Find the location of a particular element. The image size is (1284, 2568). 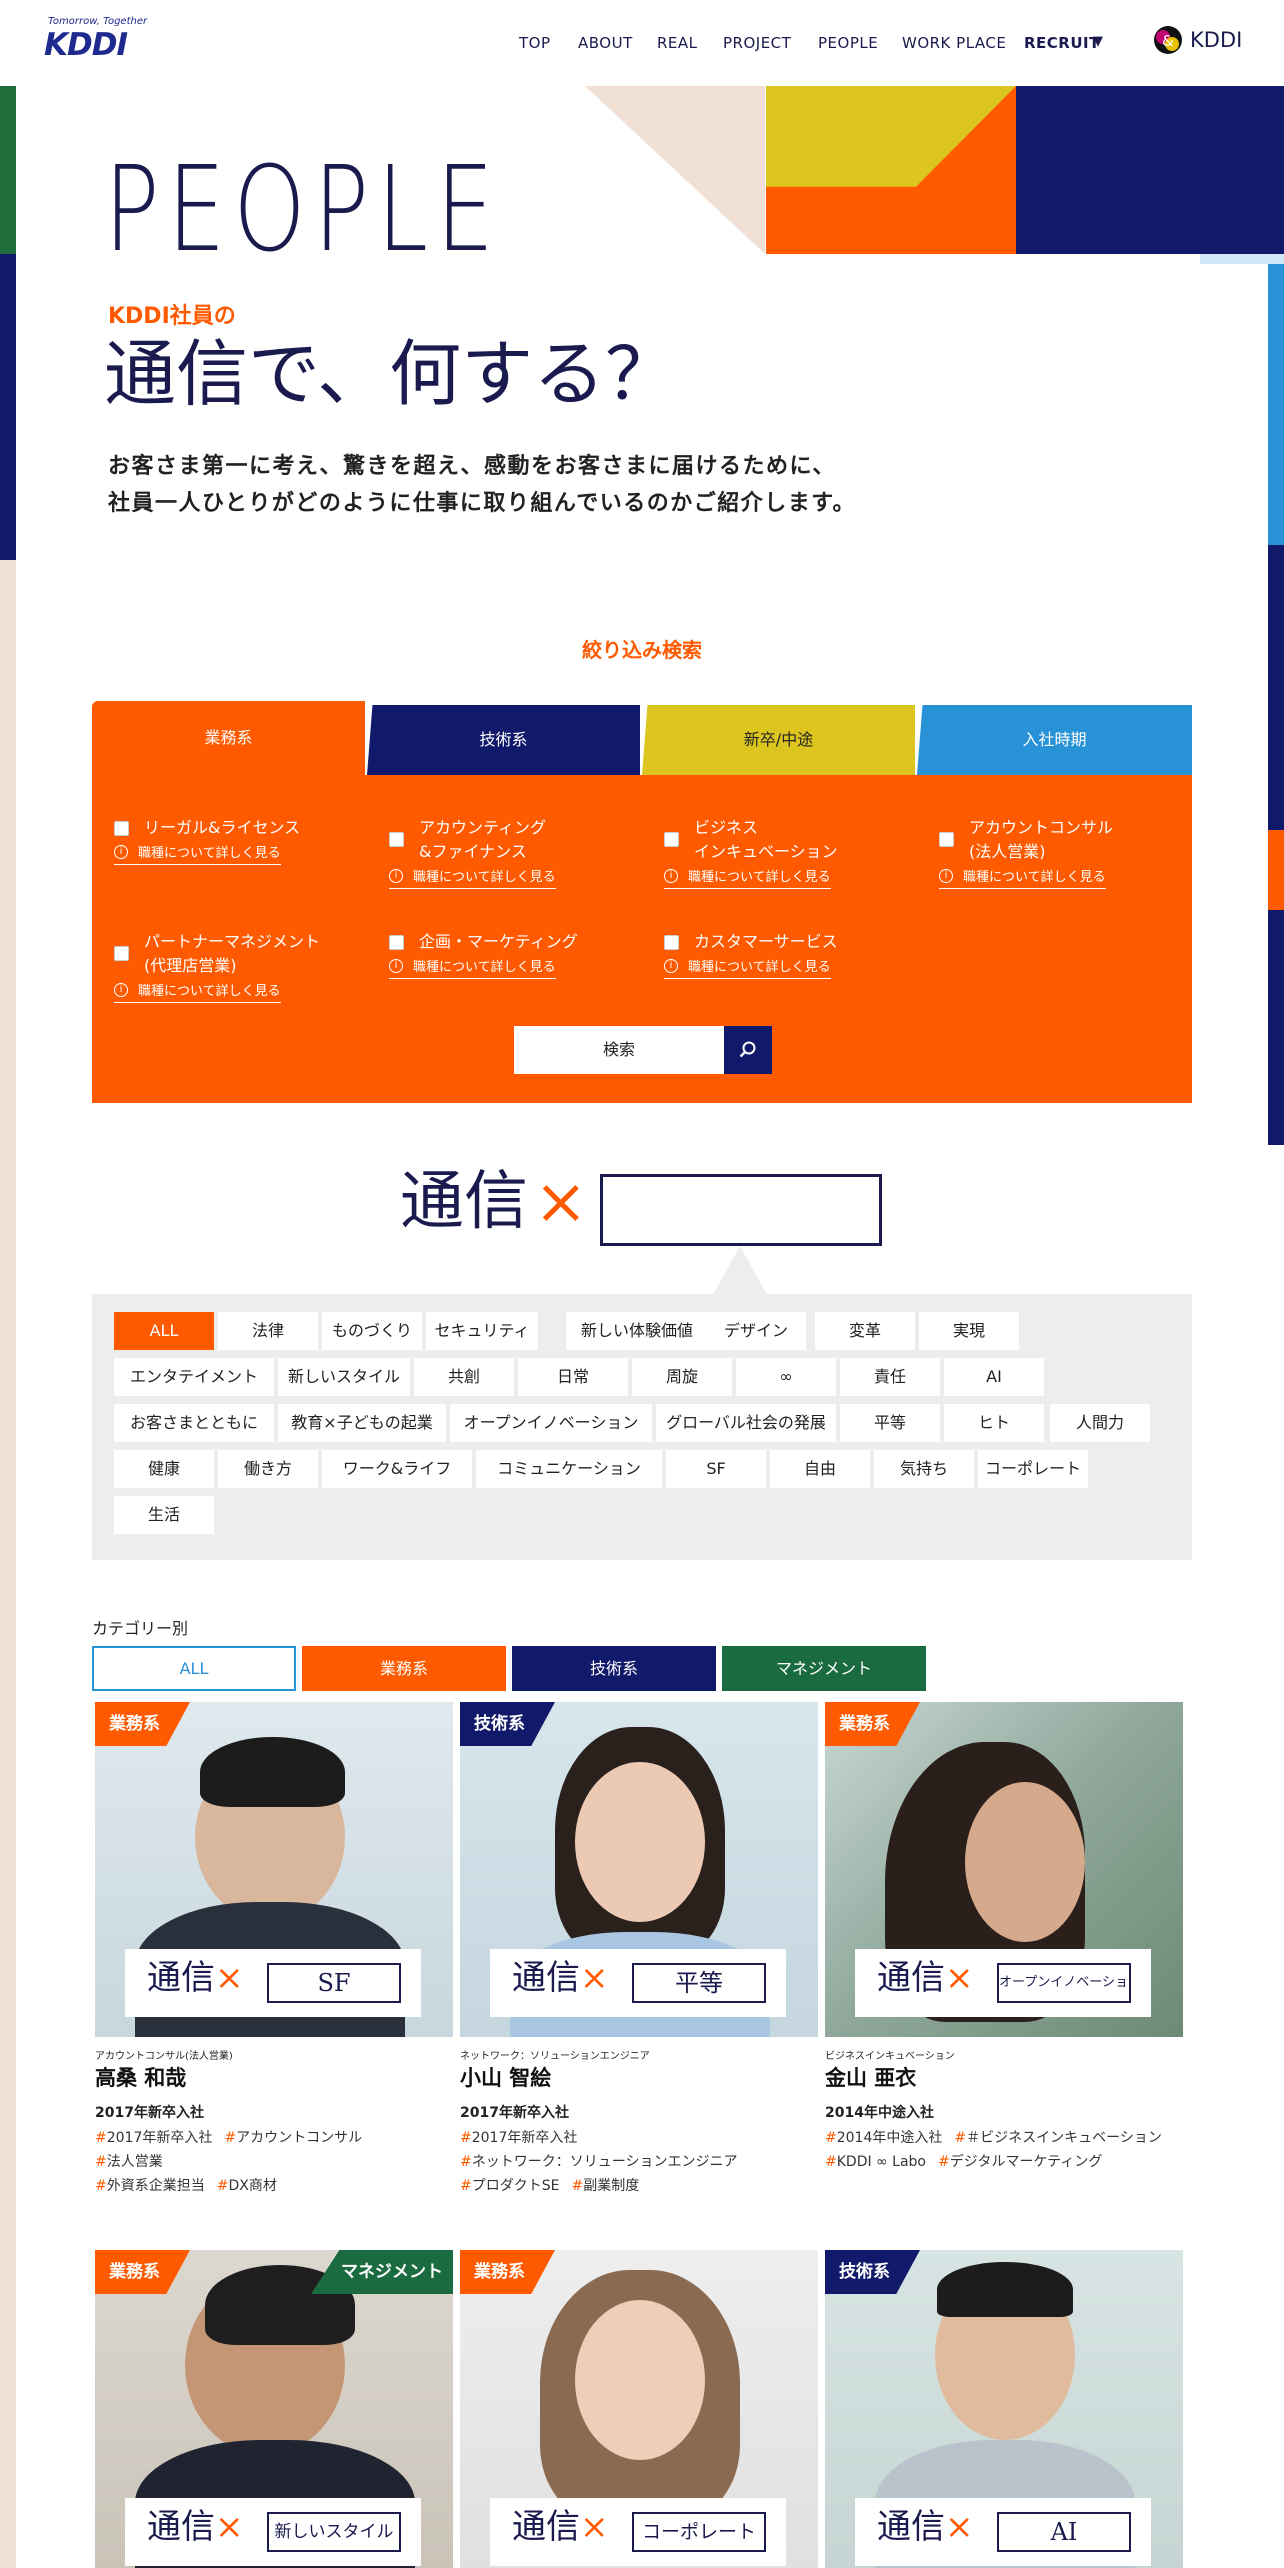

keyword-tag: 教育×子どもの起業 is located at coordinates (362, 1423).